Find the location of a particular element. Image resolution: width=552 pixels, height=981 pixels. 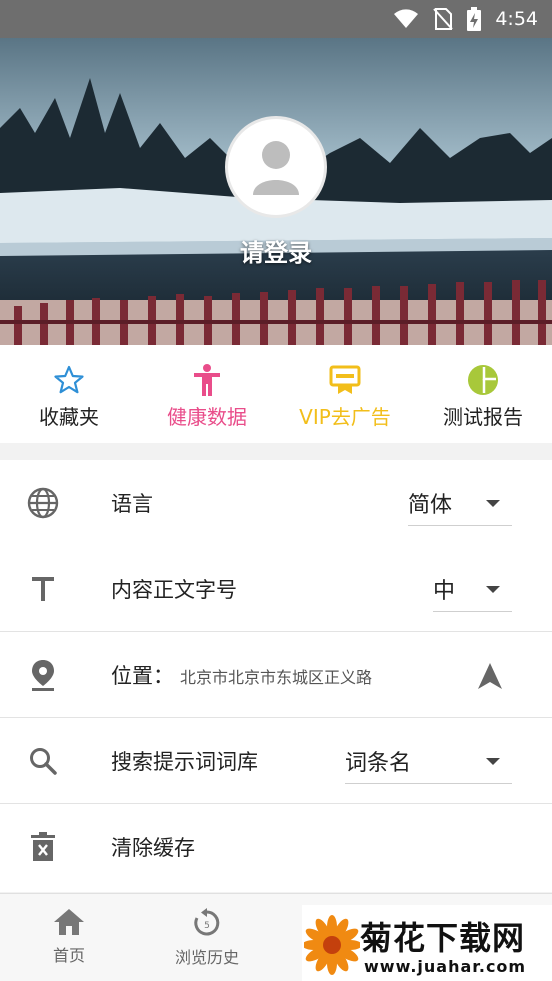

setting-row-language: 语言 简体 is located at coordinates (276, 503).